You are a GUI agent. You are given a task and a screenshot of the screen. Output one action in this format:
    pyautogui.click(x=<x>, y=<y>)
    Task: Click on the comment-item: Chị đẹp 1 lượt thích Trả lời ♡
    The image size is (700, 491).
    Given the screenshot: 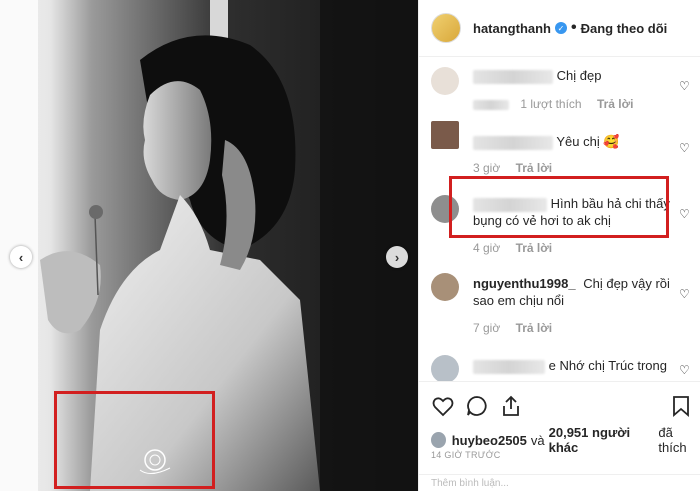 What is the action you would take?
    pyautogui.click(x=561, y=87)
    